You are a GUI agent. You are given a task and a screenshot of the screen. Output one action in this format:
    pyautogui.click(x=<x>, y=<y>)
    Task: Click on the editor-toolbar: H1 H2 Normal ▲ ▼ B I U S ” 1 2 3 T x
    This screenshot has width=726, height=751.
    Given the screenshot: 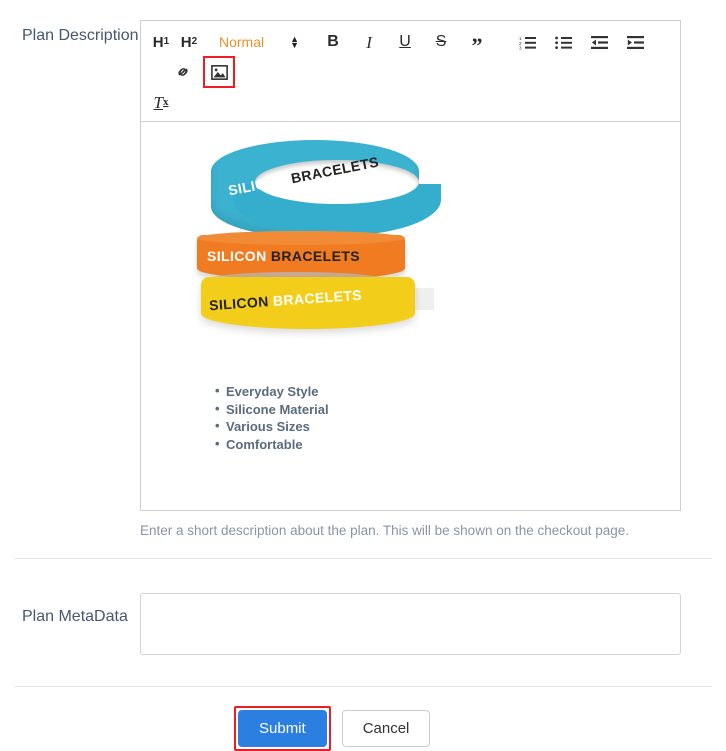 What is the action you would take?
    pyautogui.click(x=410, y=71)
    